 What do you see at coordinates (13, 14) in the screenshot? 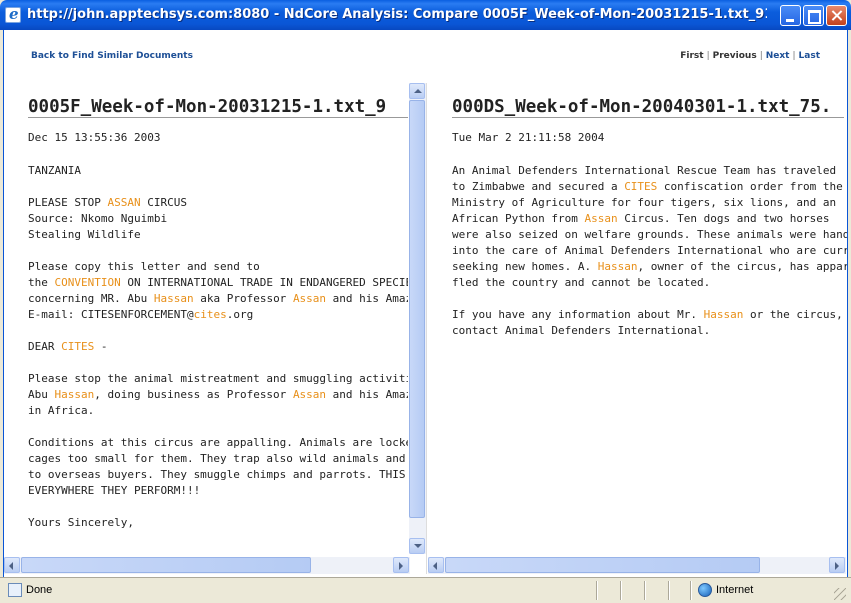
I see `ie-icon` at bounding box center [13, 14].